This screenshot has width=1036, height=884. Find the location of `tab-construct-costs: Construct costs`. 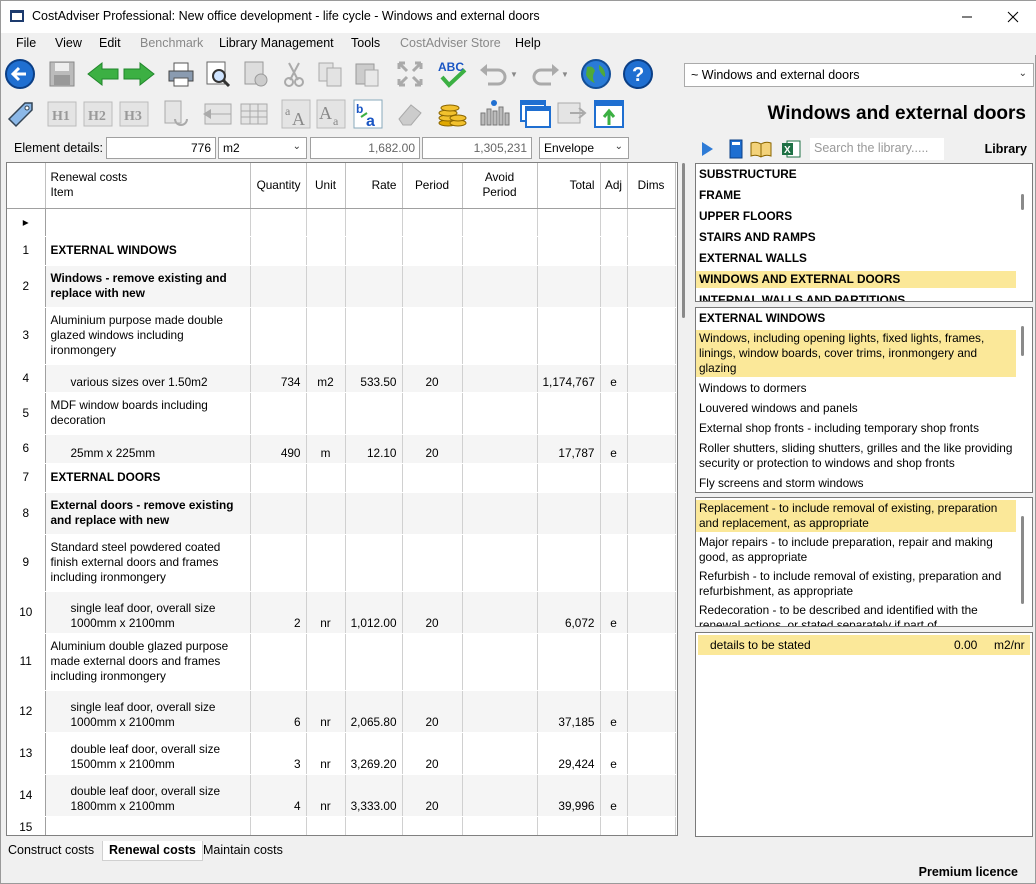

tab-construct-costs: Construct costs is located at coordinates (51, 851).